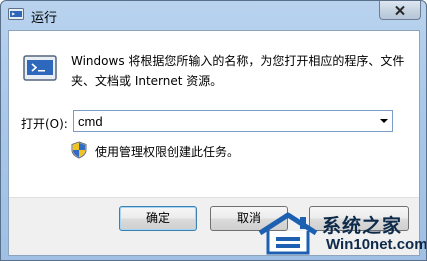 The height and width of the screenshot is (261, 427). What do you see at coordinates (213, 15) in the screenshot?
I see `title-bar: 运行` at bounding box center [213, 15].